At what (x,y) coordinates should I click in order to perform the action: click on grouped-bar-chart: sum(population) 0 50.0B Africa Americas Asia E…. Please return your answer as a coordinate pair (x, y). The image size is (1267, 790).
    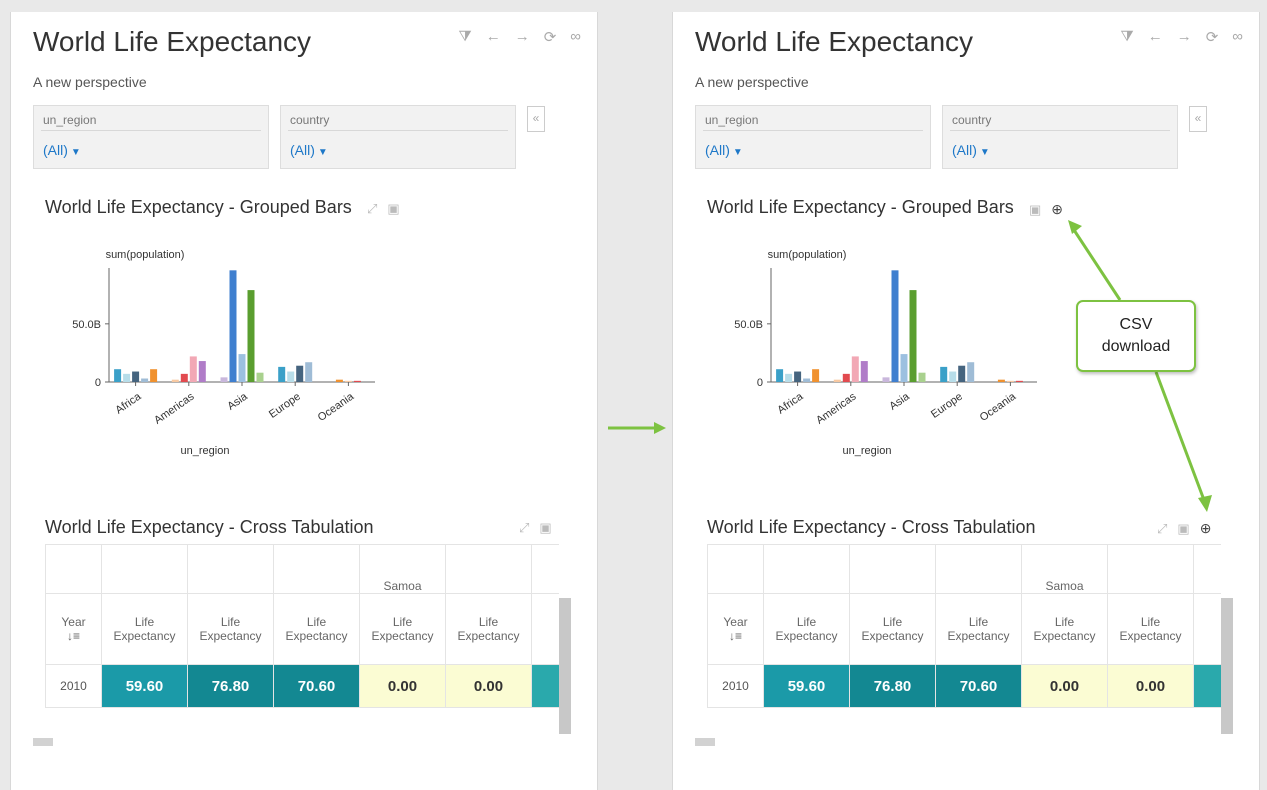
    Looking at the image, I should click on (885, 353).